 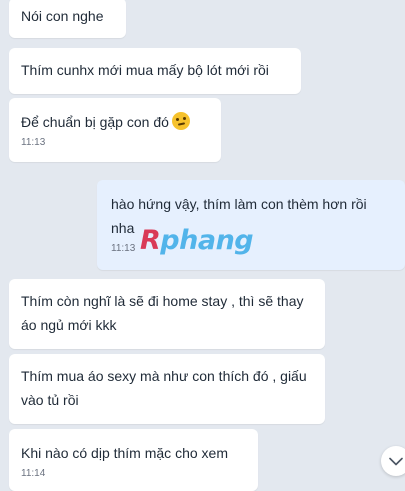 What do you see at coordinates (207, 240) in the screenshot?
I see `watermark-rest: phang` at bounding box center [207, 240].